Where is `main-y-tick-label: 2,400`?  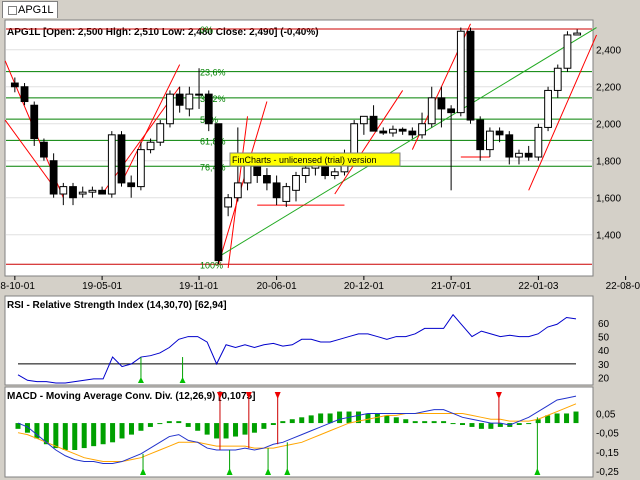 main-y-tick-label: 2,400 is located at coordinates (608, 51).